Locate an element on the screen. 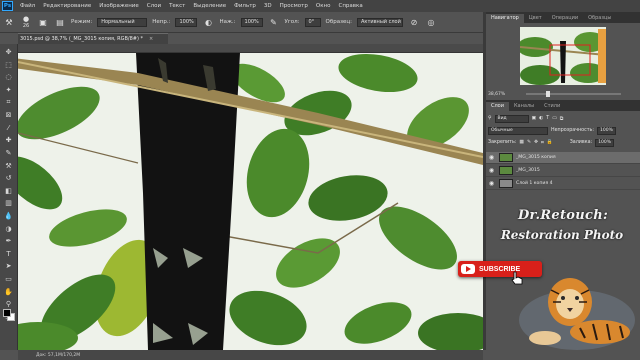 The image size is (640, 360). filter-type-icon: T is located at coordinates (547, 118).